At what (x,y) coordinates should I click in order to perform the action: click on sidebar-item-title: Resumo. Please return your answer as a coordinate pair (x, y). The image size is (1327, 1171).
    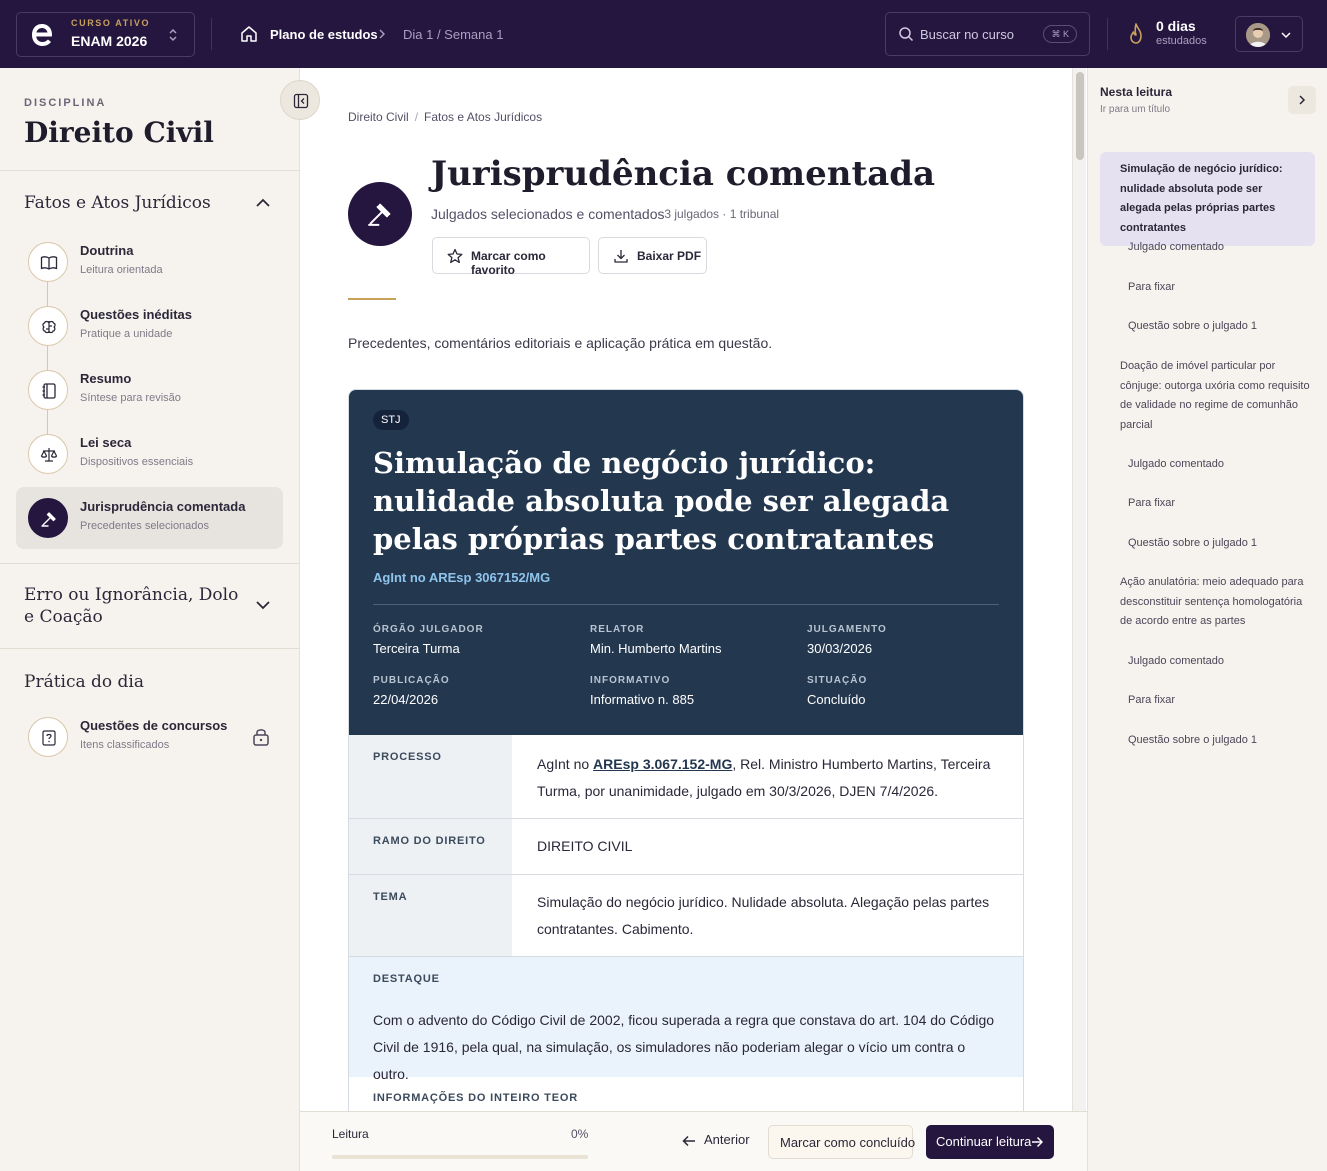
    Looking at the image, I should click on (106, 378).